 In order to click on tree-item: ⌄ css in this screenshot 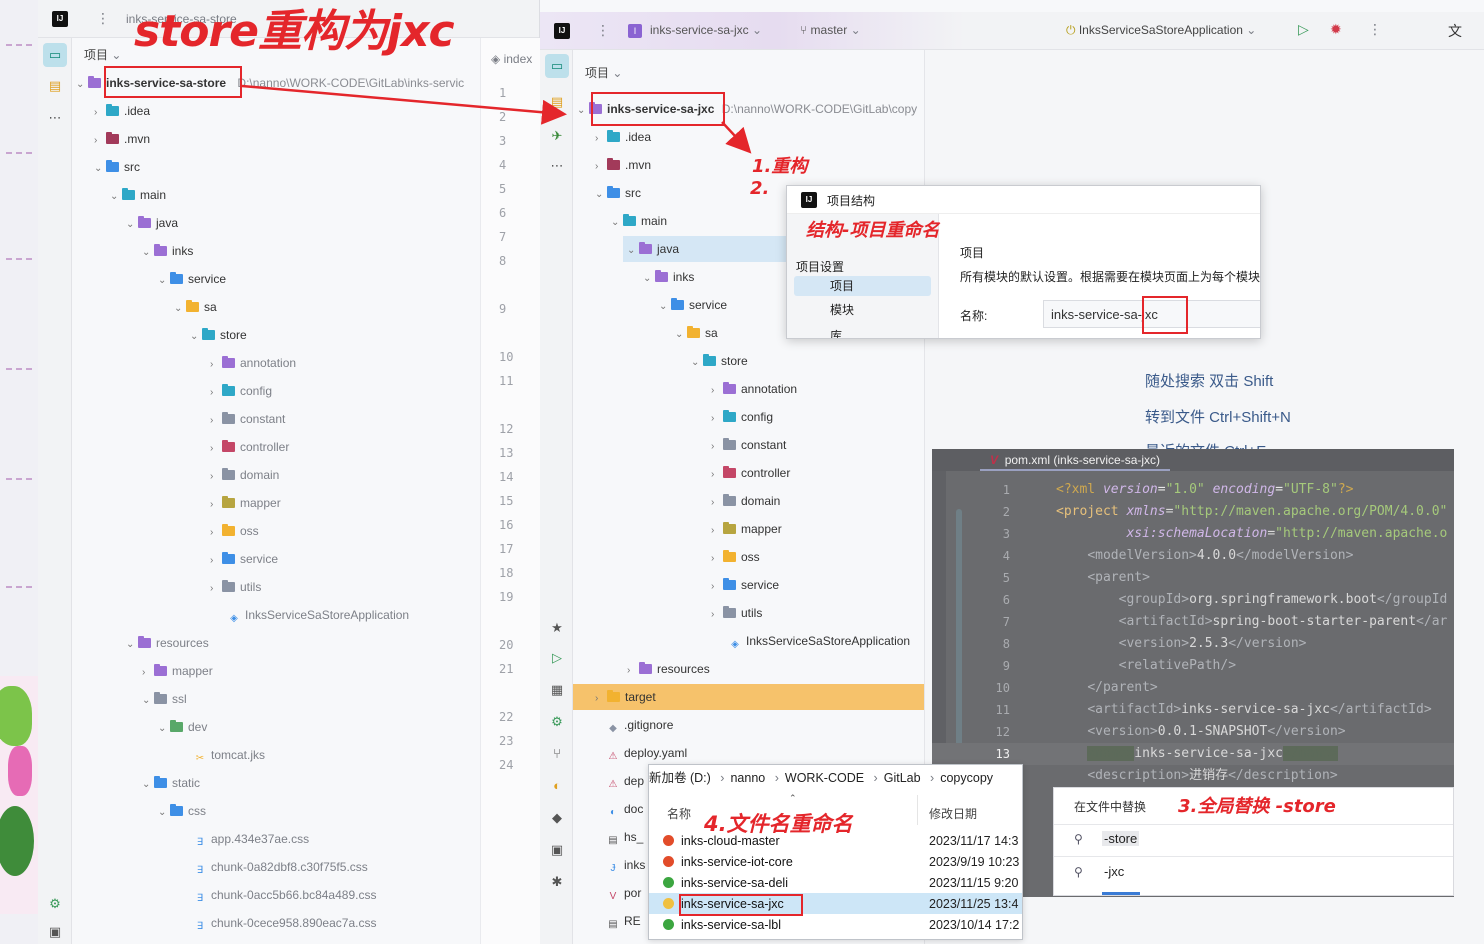, I will do `click(182, 811)`.